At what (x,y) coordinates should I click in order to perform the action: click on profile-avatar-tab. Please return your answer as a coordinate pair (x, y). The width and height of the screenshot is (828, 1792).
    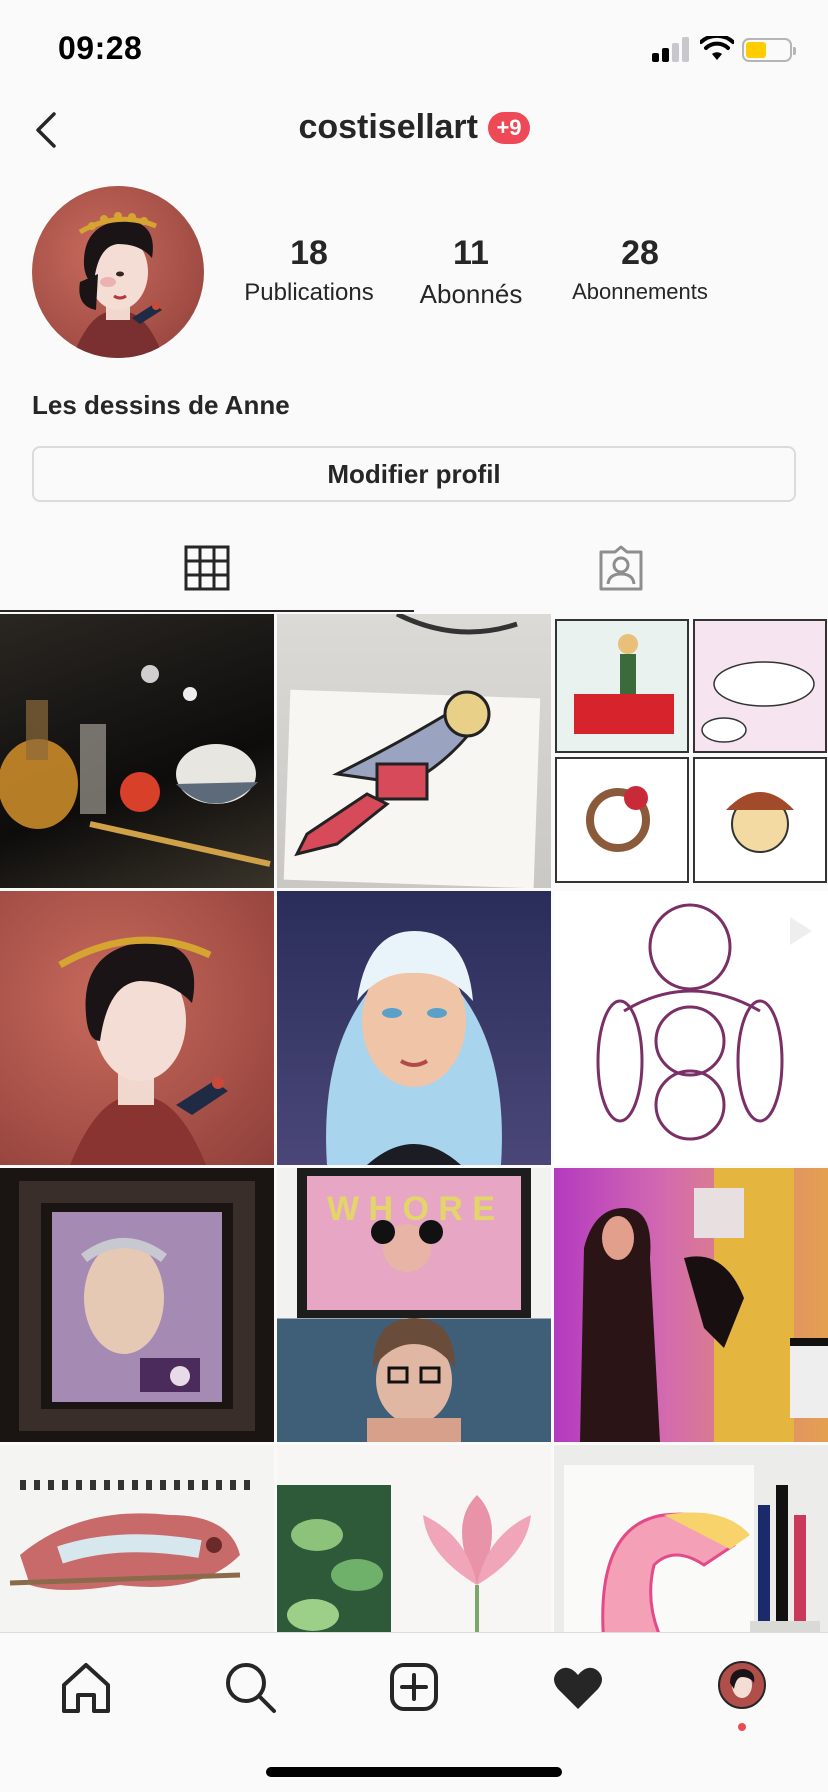
    Looking at the image, I should click on (742, 1685).